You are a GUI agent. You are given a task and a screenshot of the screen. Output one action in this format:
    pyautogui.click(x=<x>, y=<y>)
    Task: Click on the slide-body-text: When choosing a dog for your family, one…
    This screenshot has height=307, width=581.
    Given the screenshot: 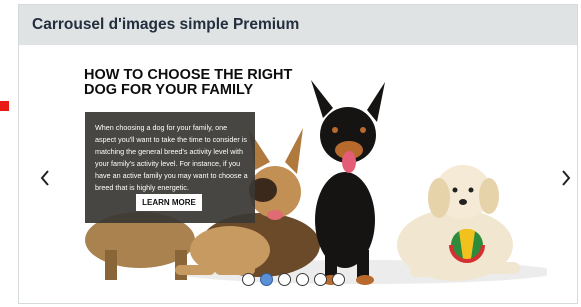 What is the action you would take?
    pyautogui.click(x=171, y=157)
    